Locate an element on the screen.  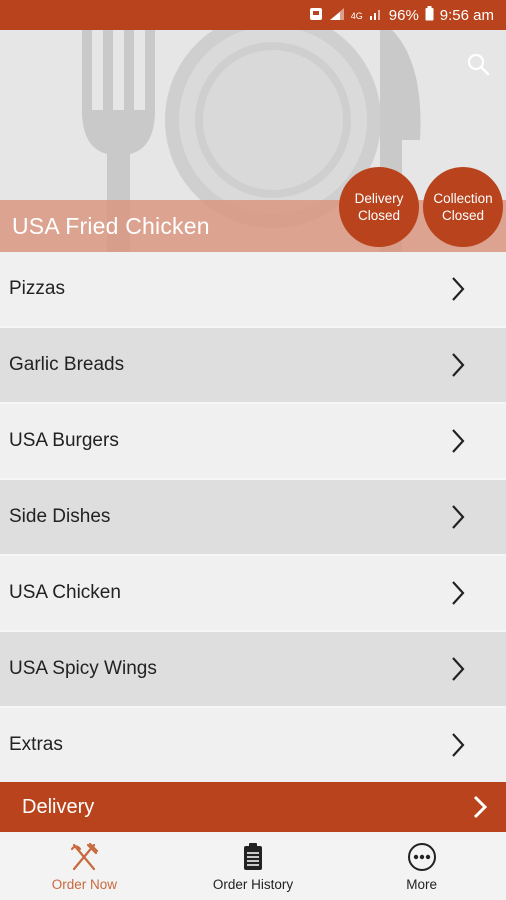
menu-item-label: Garlic Breads is located at coordinates (67, 364).